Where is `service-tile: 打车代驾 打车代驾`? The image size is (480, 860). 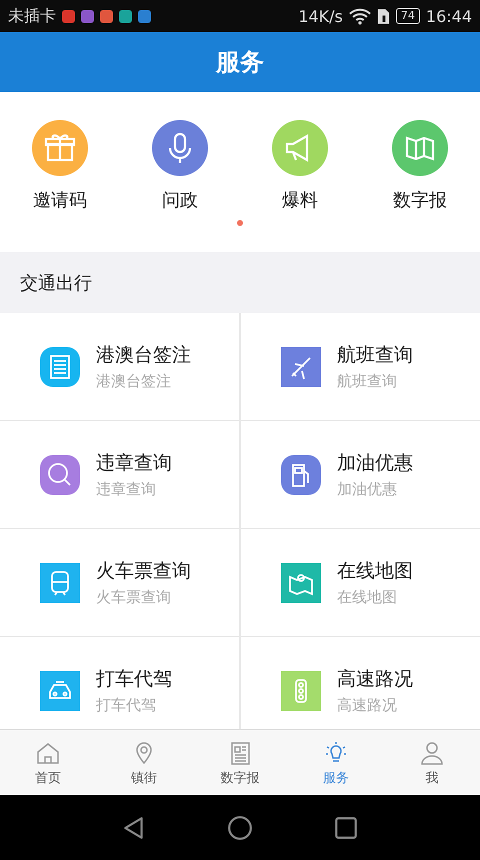
service-tile: 打车代驾 打车代驾 is located at coordinates (119, 683).